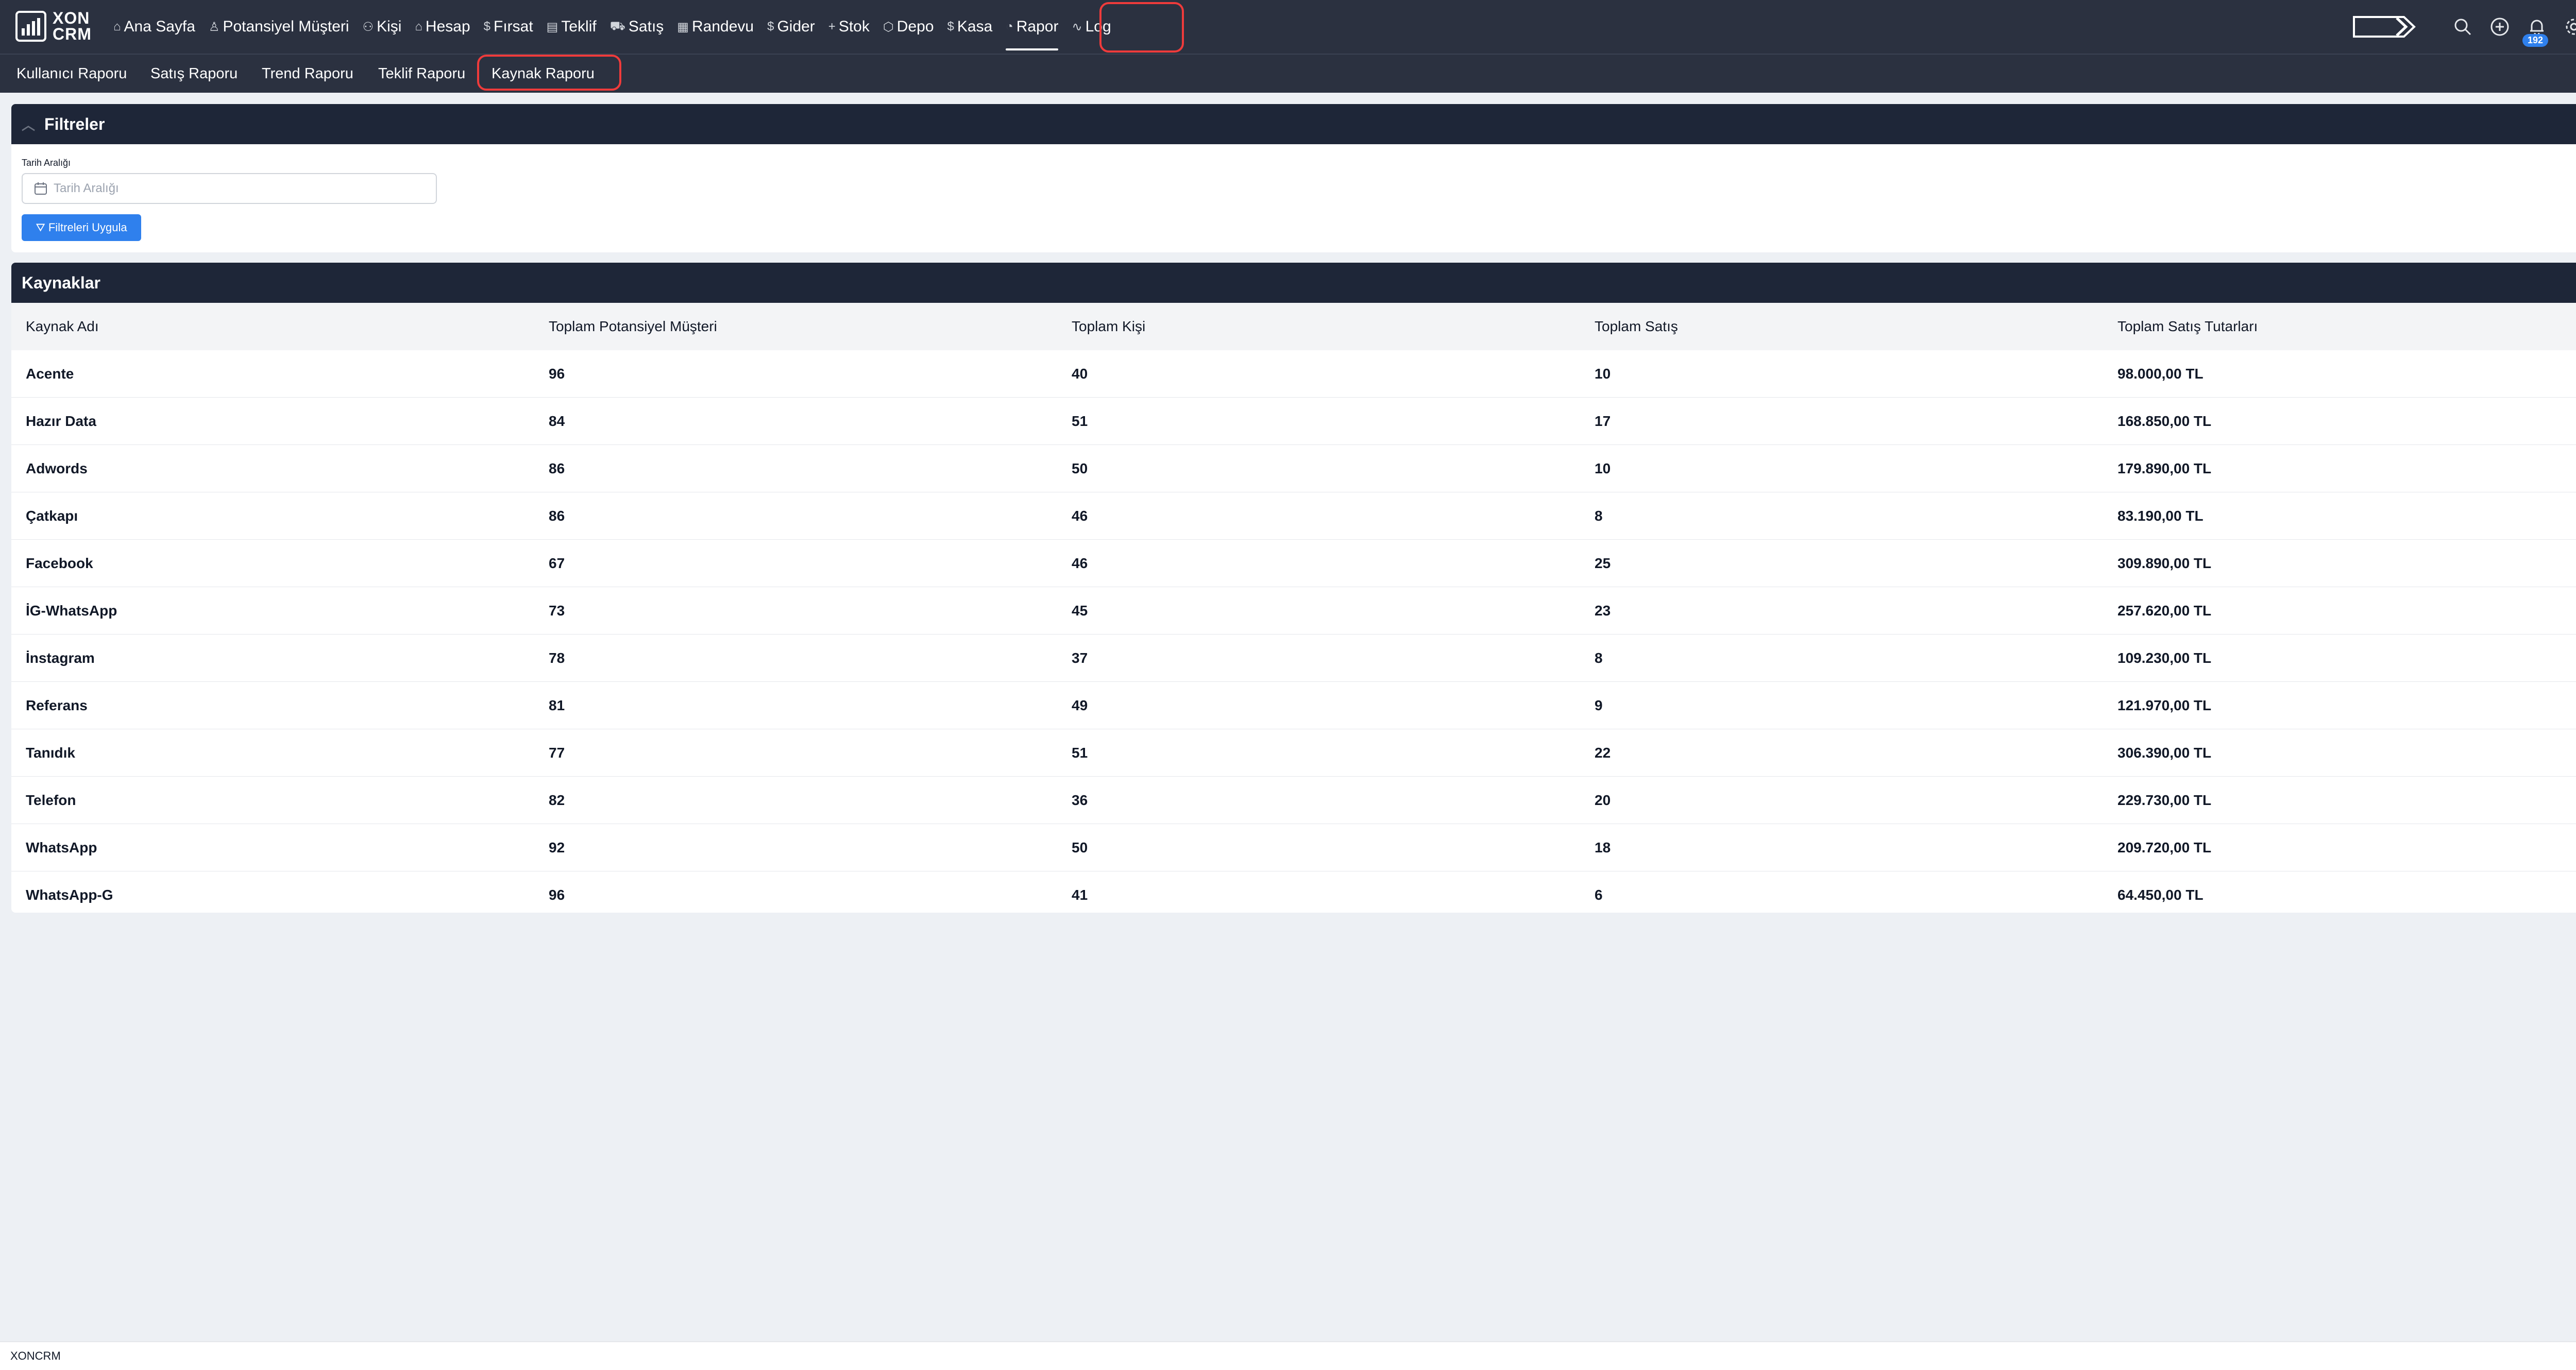 The image size is (2576, 1370). What do you see at coordinates (1080, 894) in the screenshot?
I see `cell-persons: 41` at bounding box center [1080, 894].